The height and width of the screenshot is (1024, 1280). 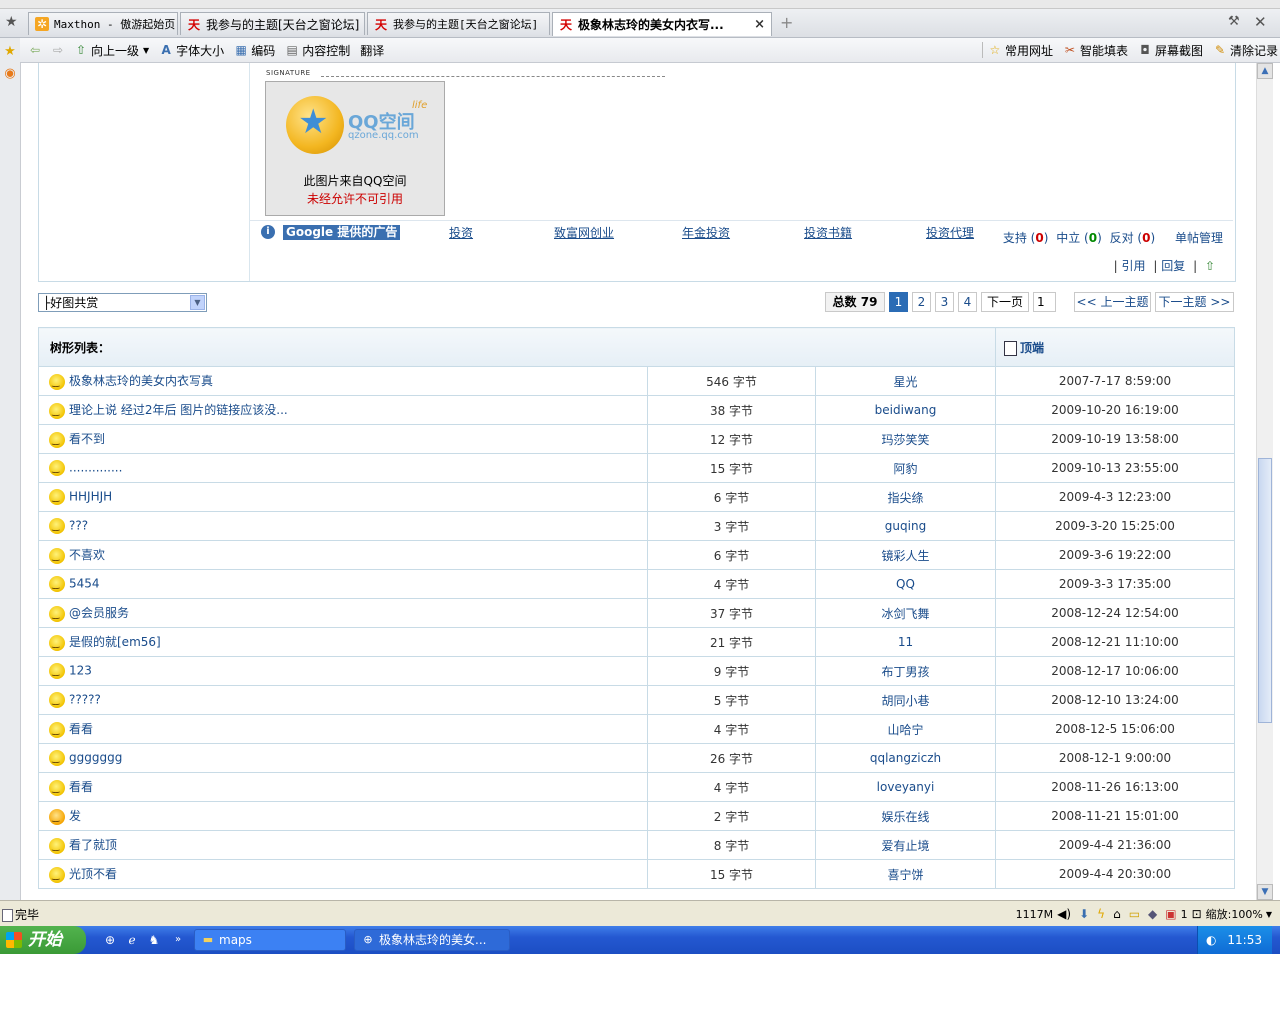 I want to click on google-ads-label: Google 提供的广告, so click(x=342, y=232).